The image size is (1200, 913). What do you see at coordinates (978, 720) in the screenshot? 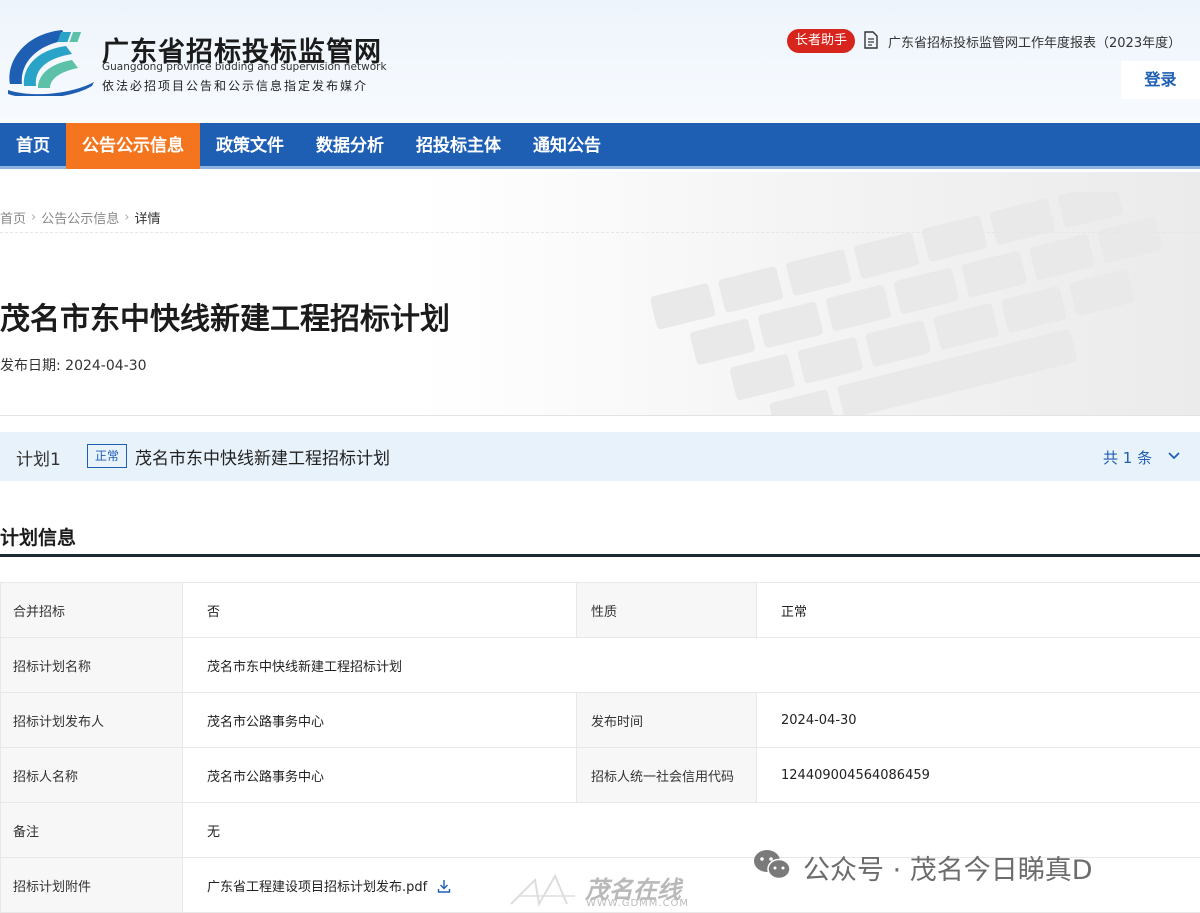
I see `publish-time-value: 2024-04-30` at bounding box center [978, 720].